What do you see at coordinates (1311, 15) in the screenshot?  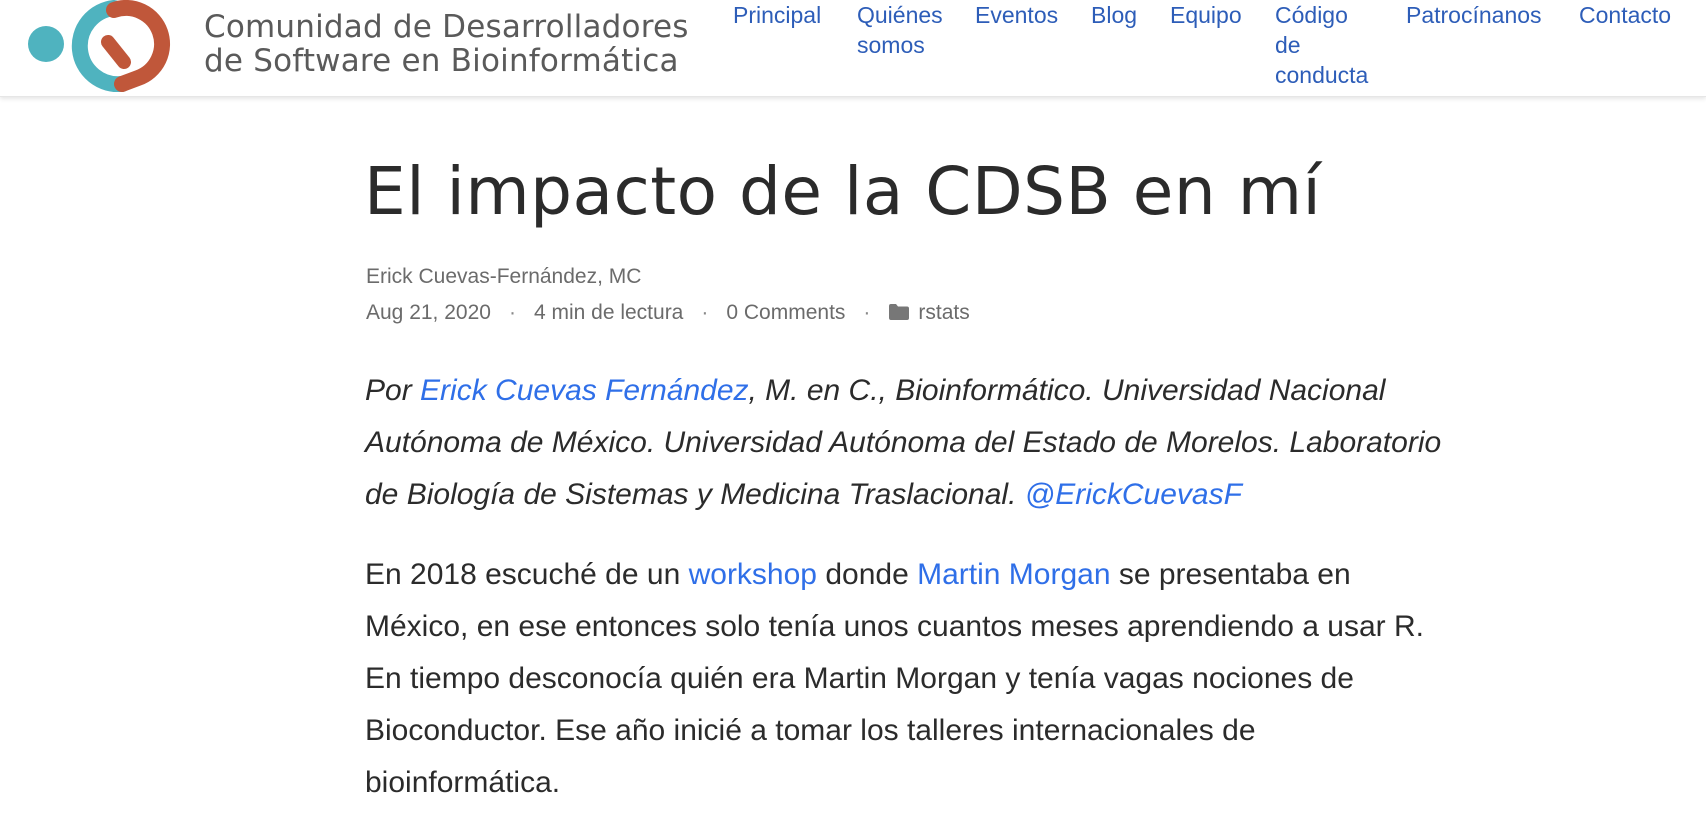 I see `nav-codigo-line1: Código` at bounding box center [1311, 15].